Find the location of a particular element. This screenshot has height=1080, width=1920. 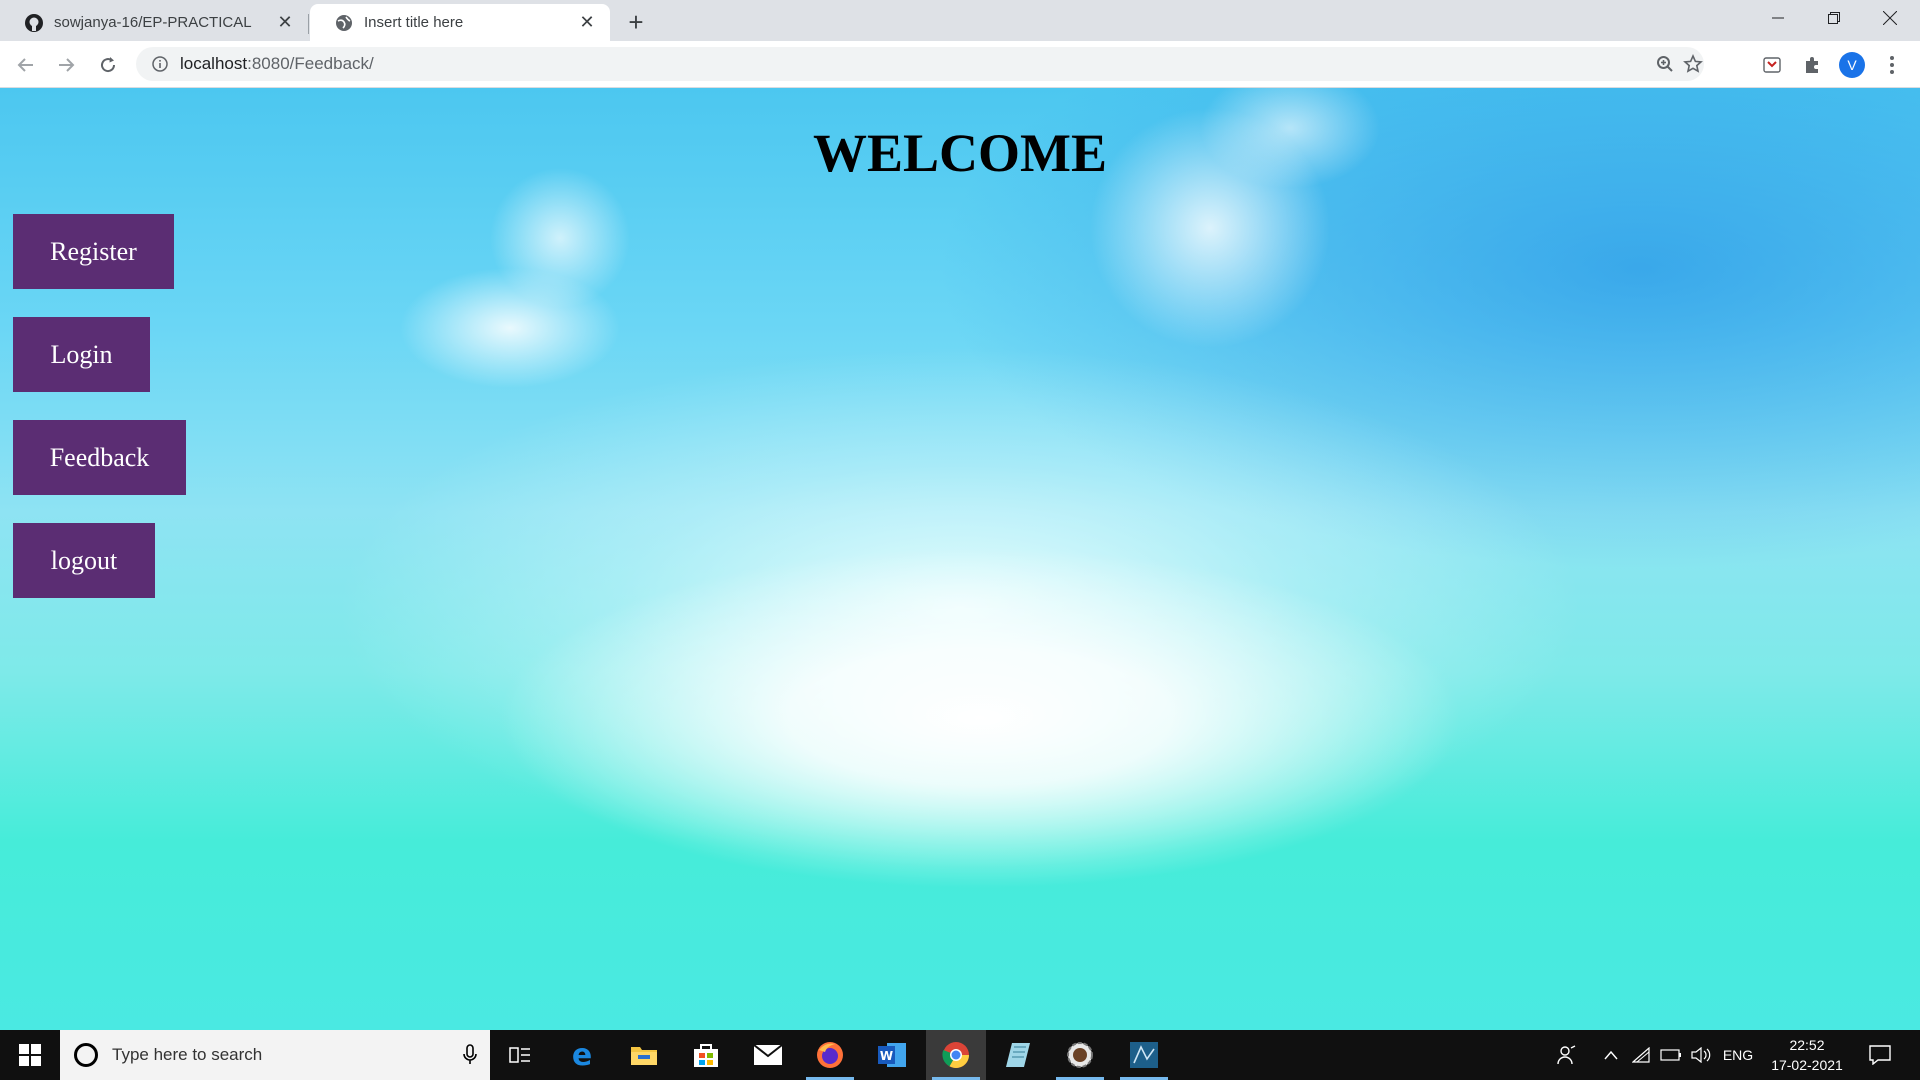

globe-icon is located at coordinates (344, 23).